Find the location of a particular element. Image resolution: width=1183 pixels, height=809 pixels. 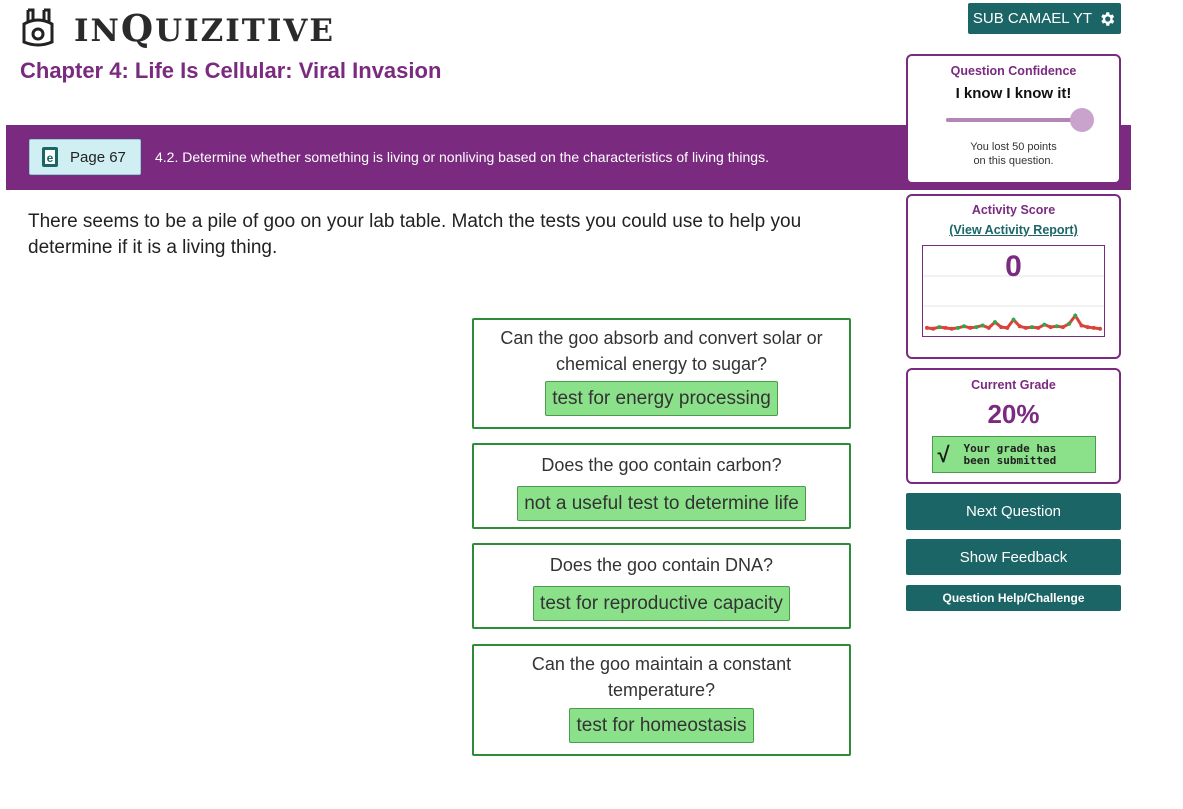

activity-score-panel: Activity Score (View Activity Report) 0 is located at coordinates (1013, 276).